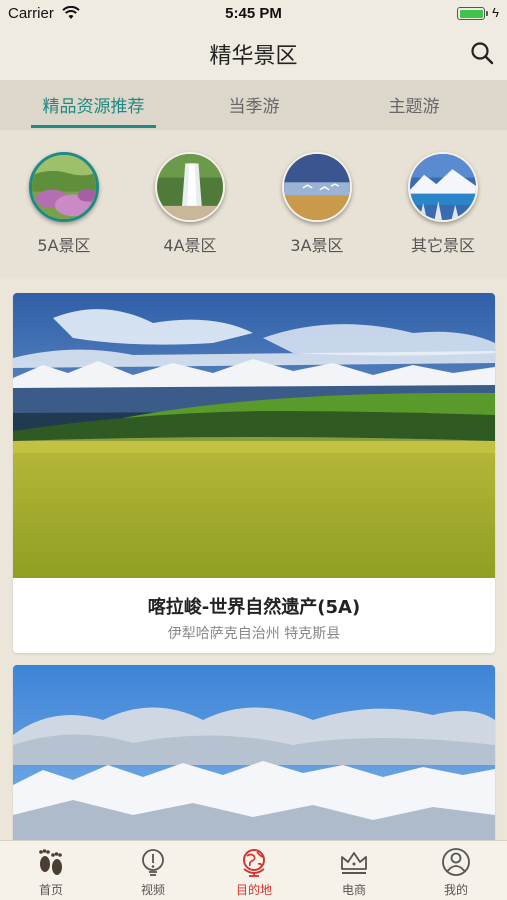 The height and width of the screenshot is (900, 507). Describe the element at coordinates (190, 245) in the screenshot. I see `category-4a-label: 4A景区` at that location.